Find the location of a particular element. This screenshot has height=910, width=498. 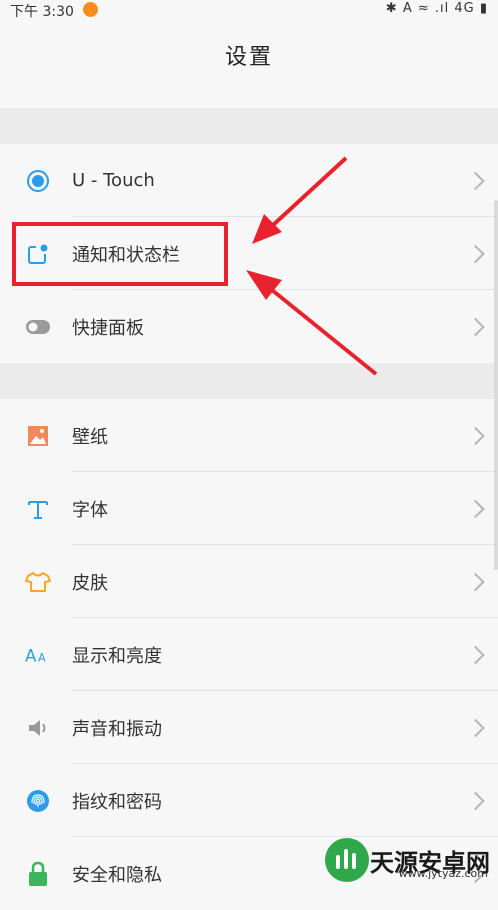

sound-icon is located at coordinates (38, 728).